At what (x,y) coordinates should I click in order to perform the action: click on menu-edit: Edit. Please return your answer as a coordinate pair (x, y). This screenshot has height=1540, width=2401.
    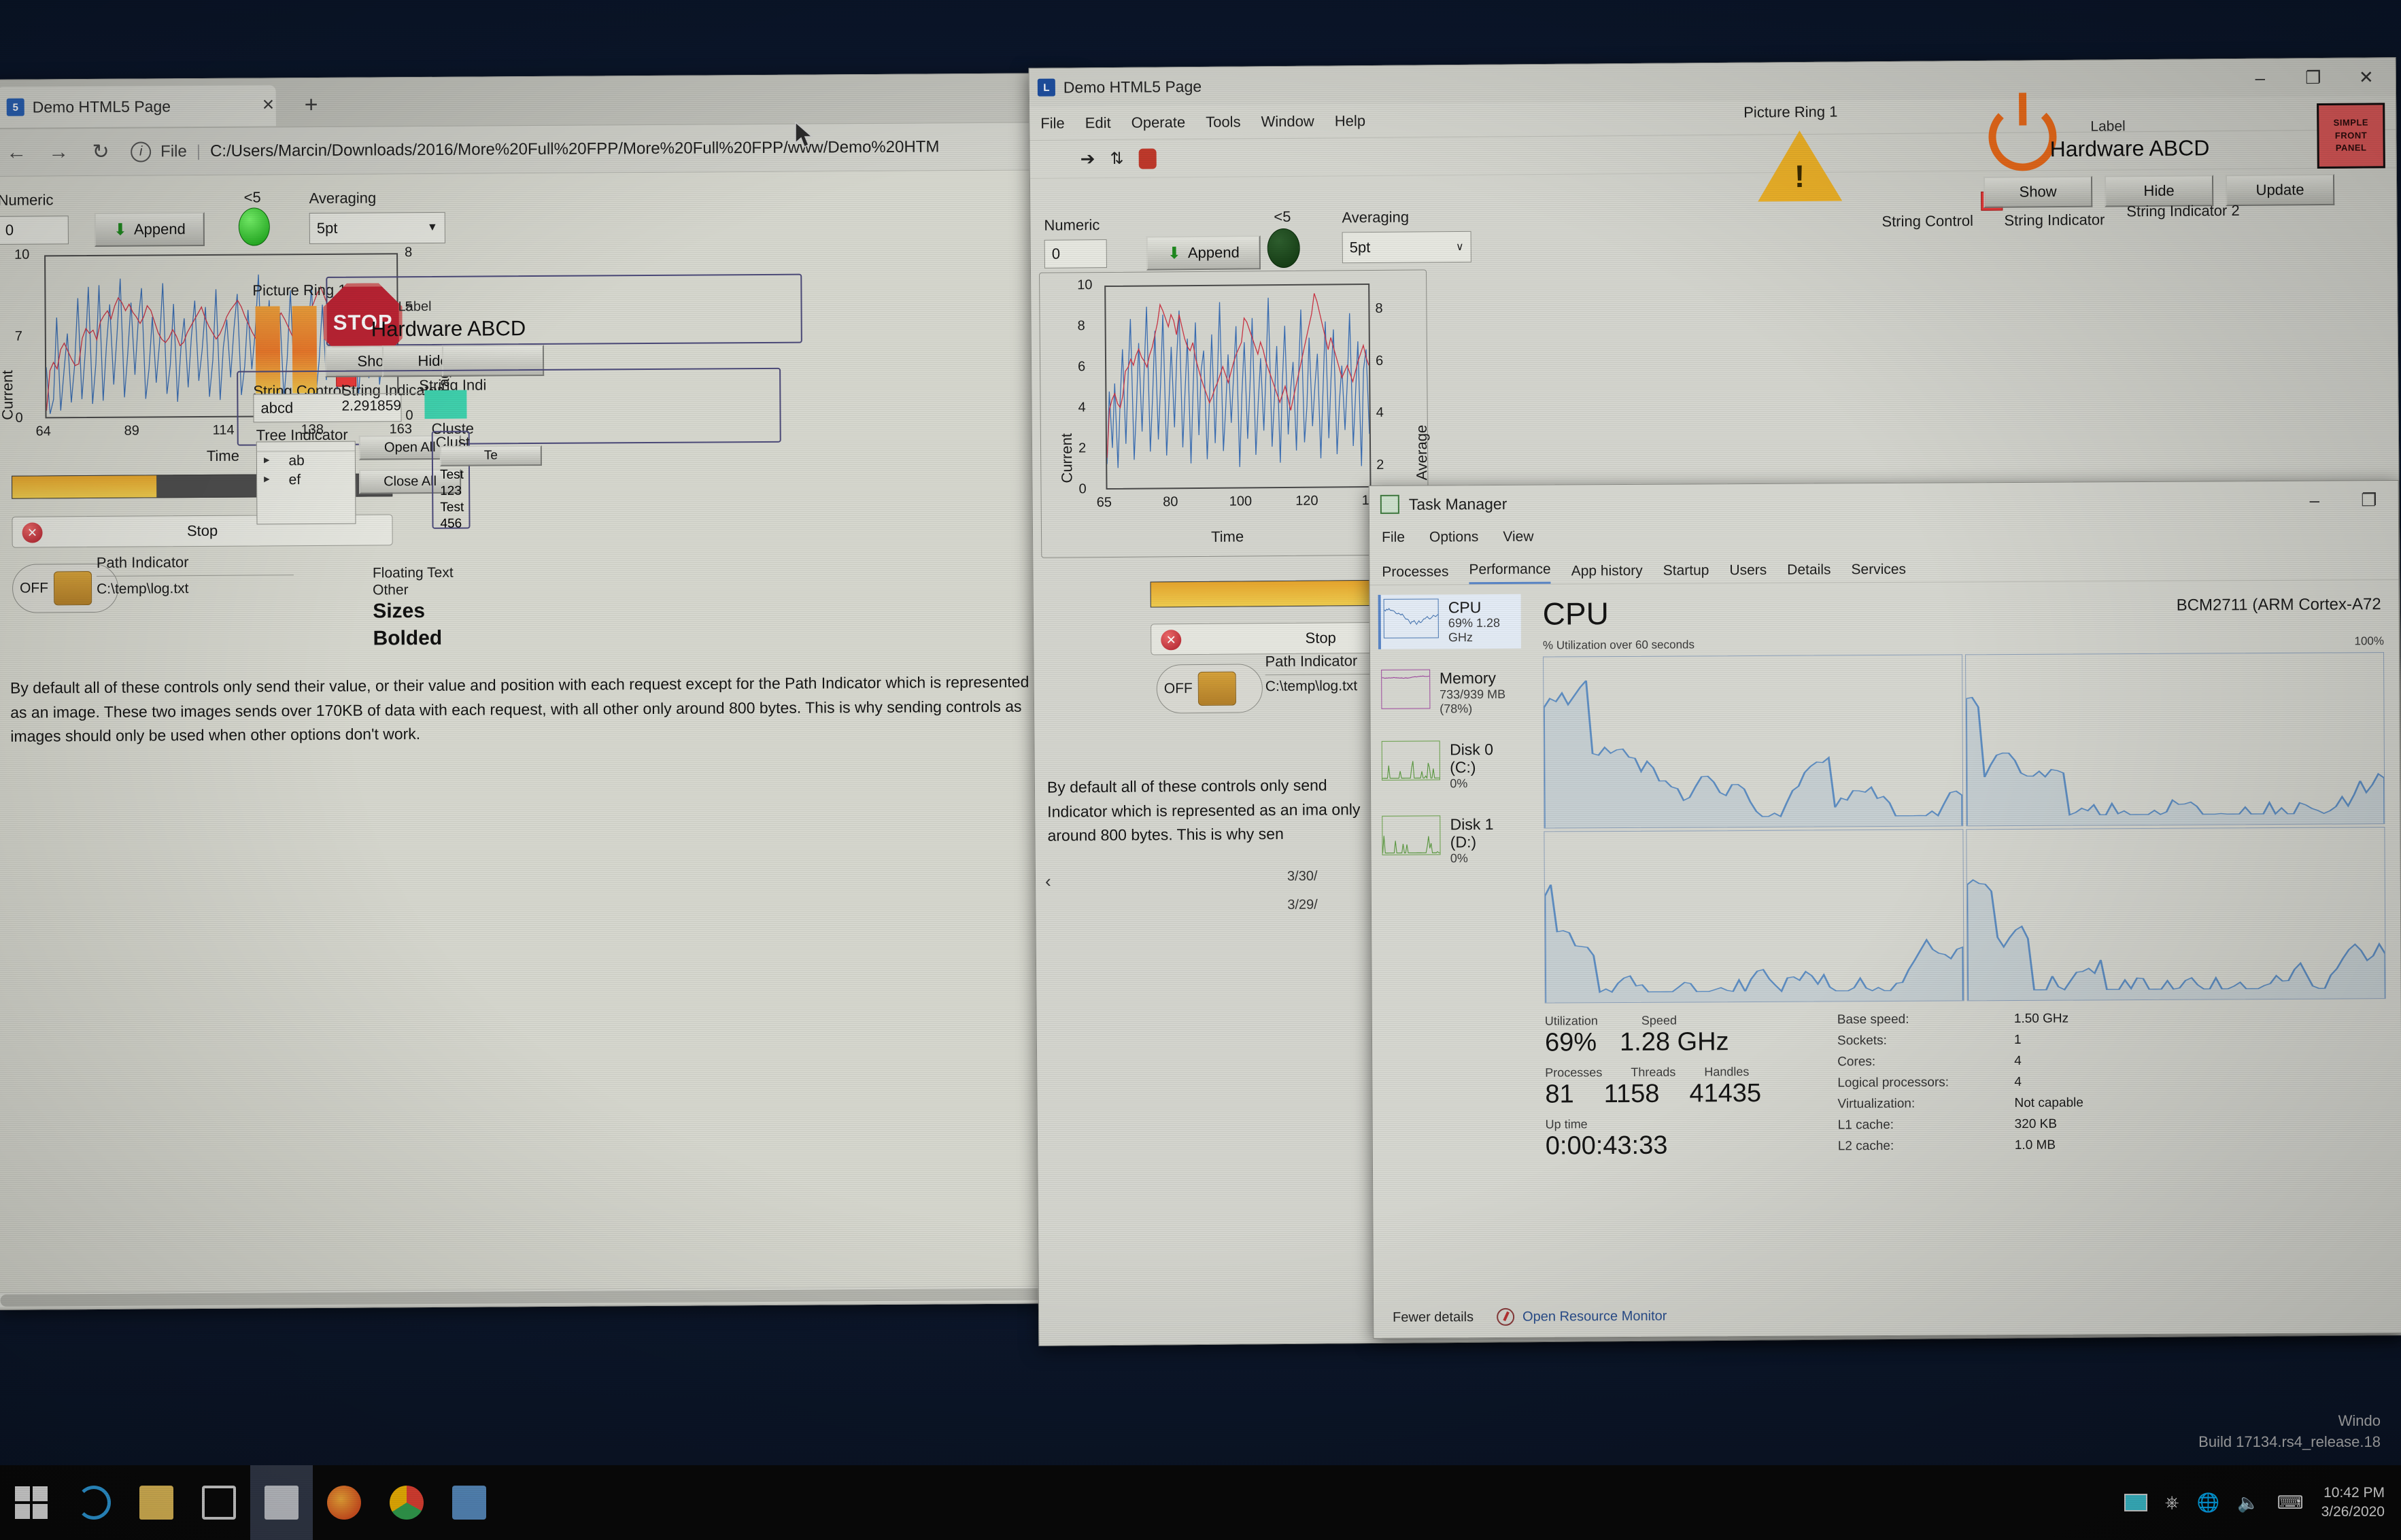
    Looking at the image, I should click on (1098, 122).